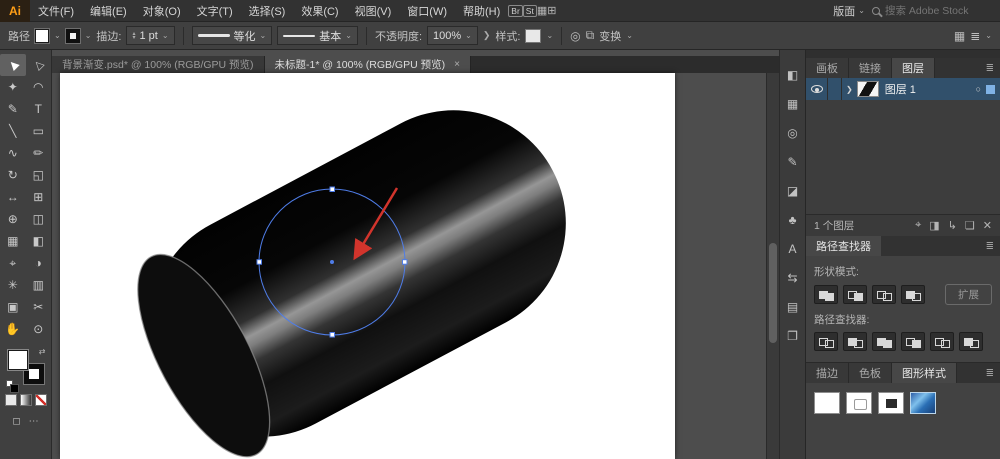 This screenshot has height=459, width=1000. Describe the element at coordinates (610, 36) in the screenshot. I see `transform-label: 变换` at that location.